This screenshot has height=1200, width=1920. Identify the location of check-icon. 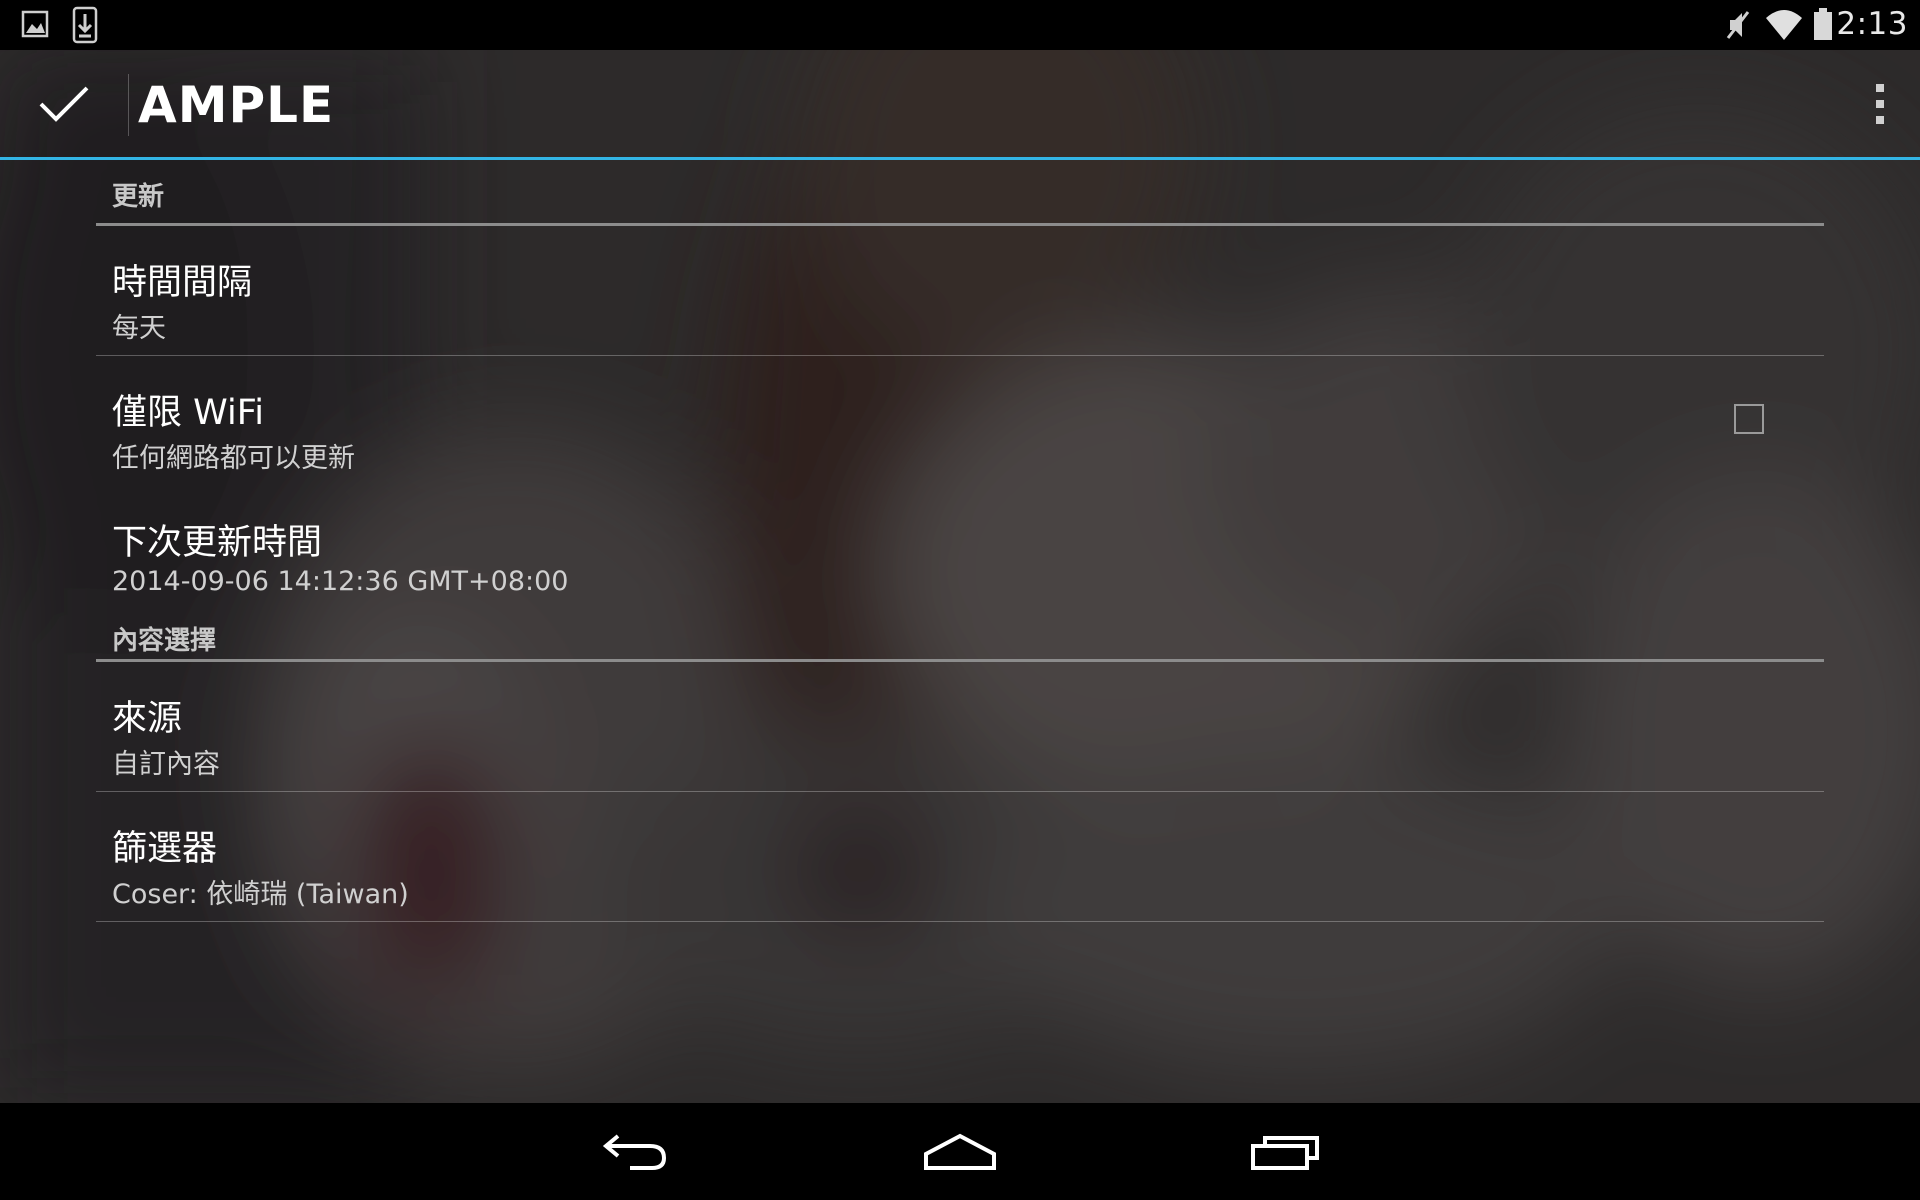
(64, 104).